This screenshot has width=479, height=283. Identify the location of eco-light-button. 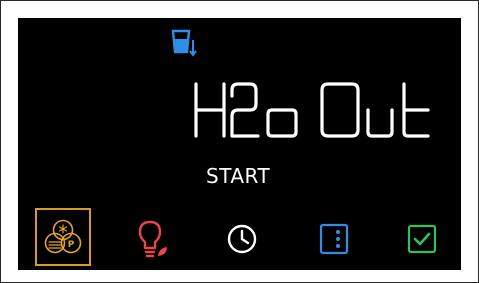
(153, 239).